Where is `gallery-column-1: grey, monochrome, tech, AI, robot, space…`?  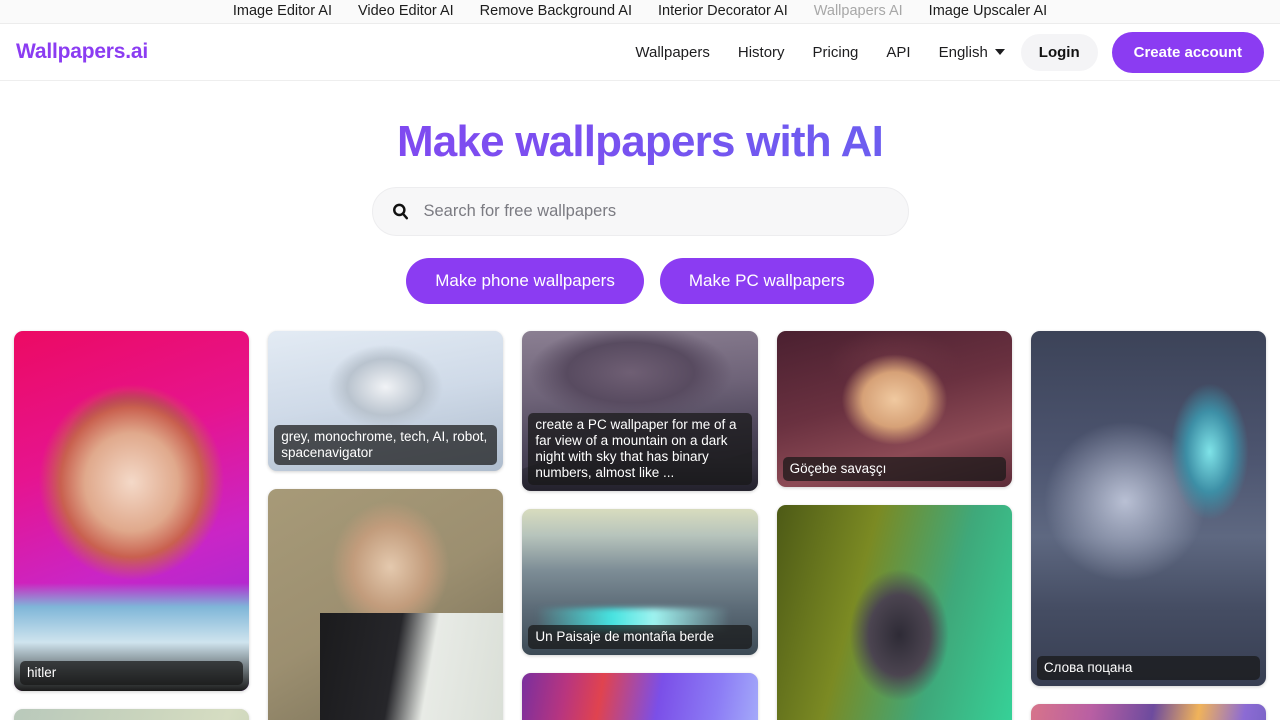 gallery-column-1: grey, monochrome, tech, AI, robot, space… is located at coordinates (386, 525).